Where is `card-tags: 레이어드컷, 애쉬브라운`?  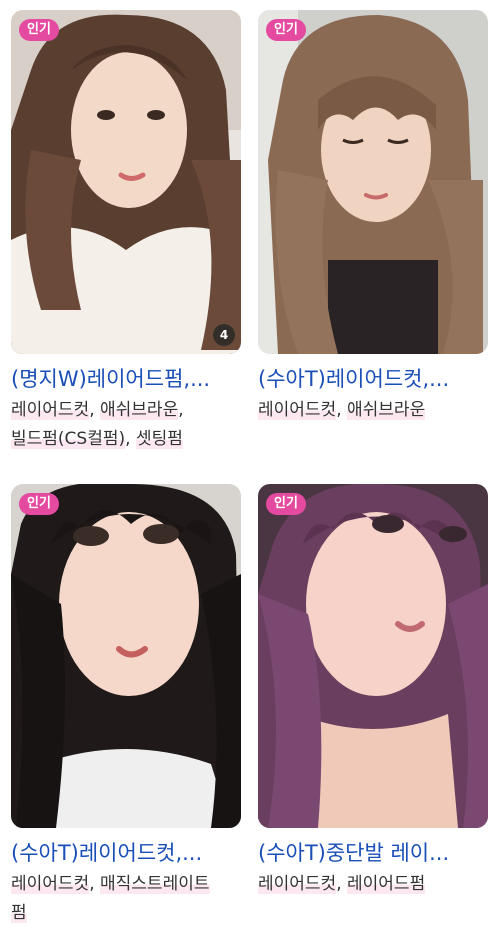 card-tags: 레이어드컷, 애쉬브라운 is located at coordinates (373, 410).